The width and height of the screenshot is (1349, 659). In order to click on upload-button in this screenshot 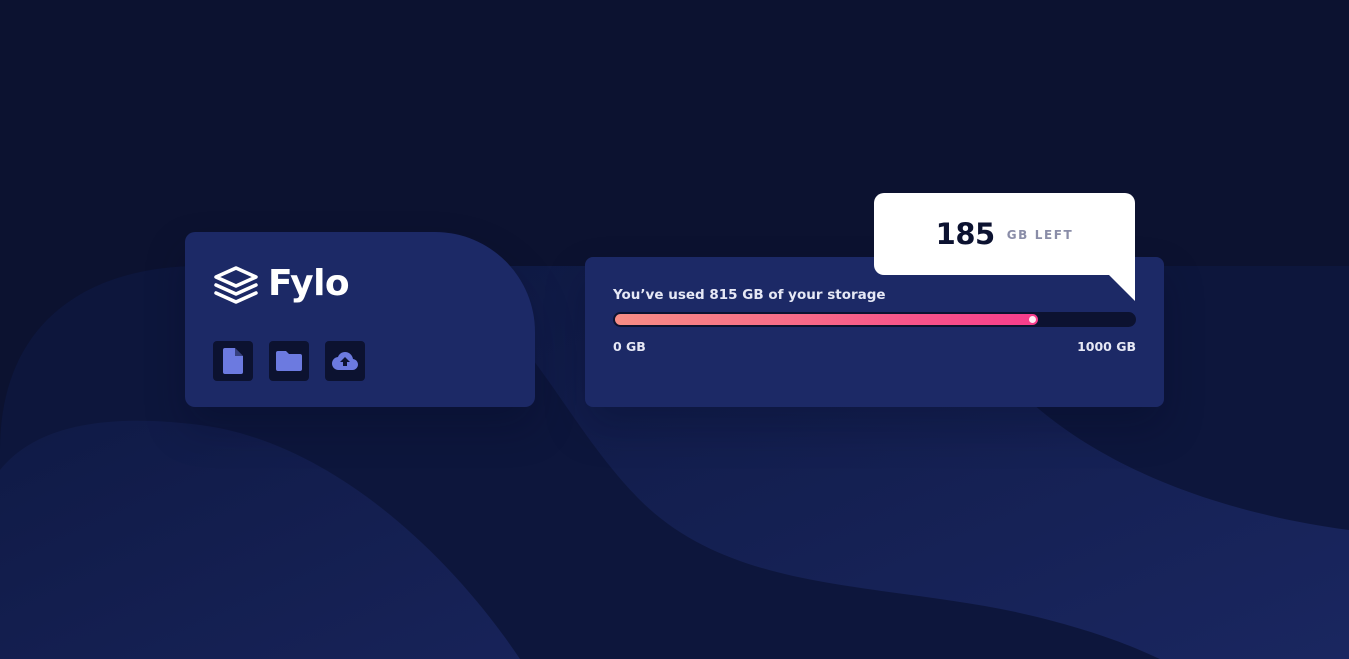, I will do `click(345, 361)`.